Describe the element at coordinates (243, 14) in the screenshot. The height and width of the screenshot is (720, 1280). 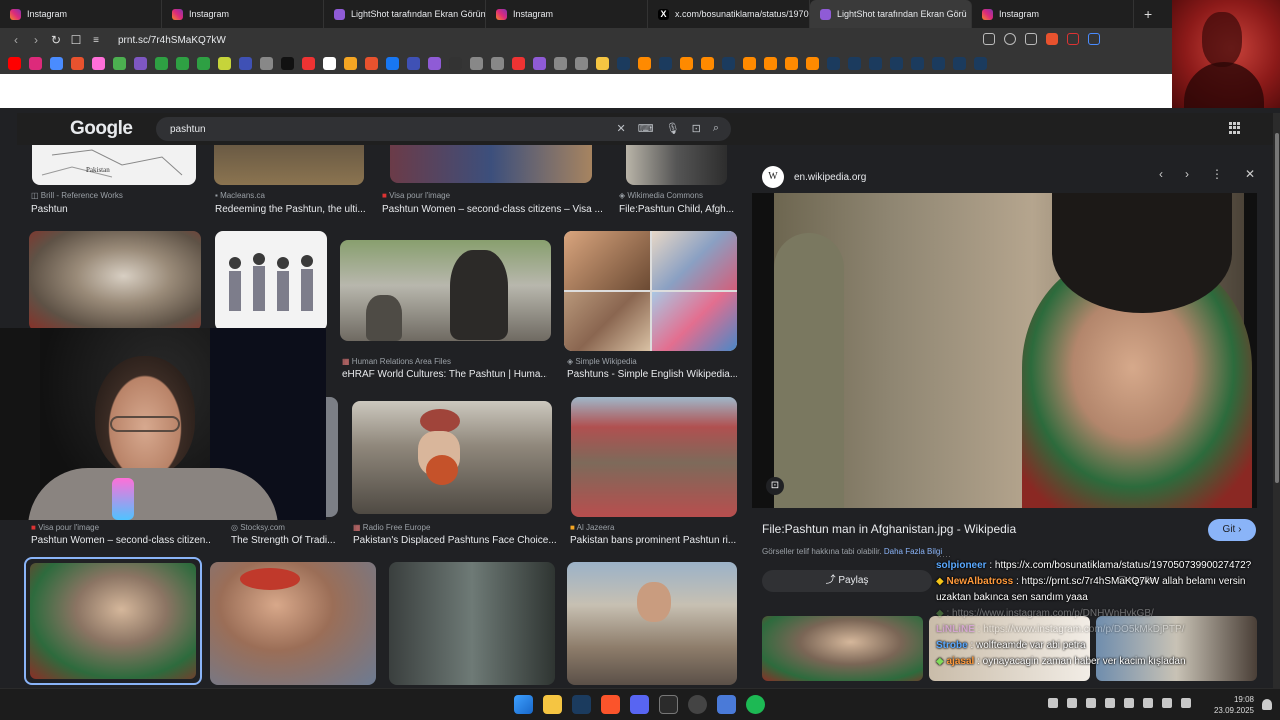
I see `tab-instagram-2: Instagram` at that location.